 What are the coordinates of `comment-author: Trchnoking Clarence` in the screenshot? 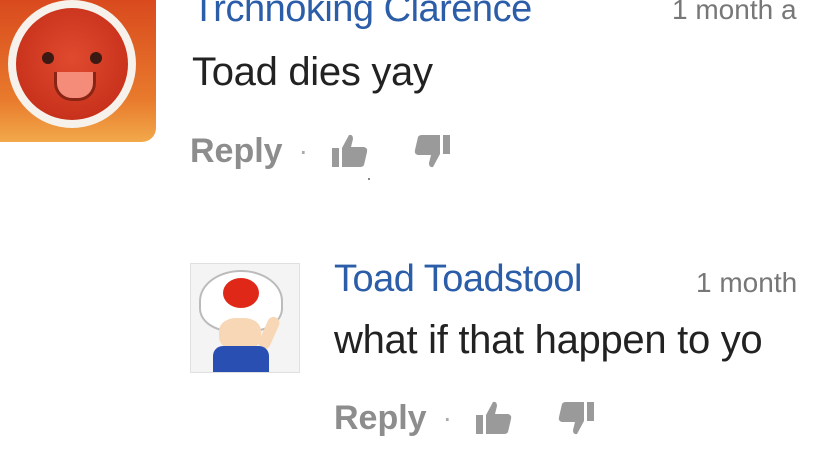 It's located at (362, 15).